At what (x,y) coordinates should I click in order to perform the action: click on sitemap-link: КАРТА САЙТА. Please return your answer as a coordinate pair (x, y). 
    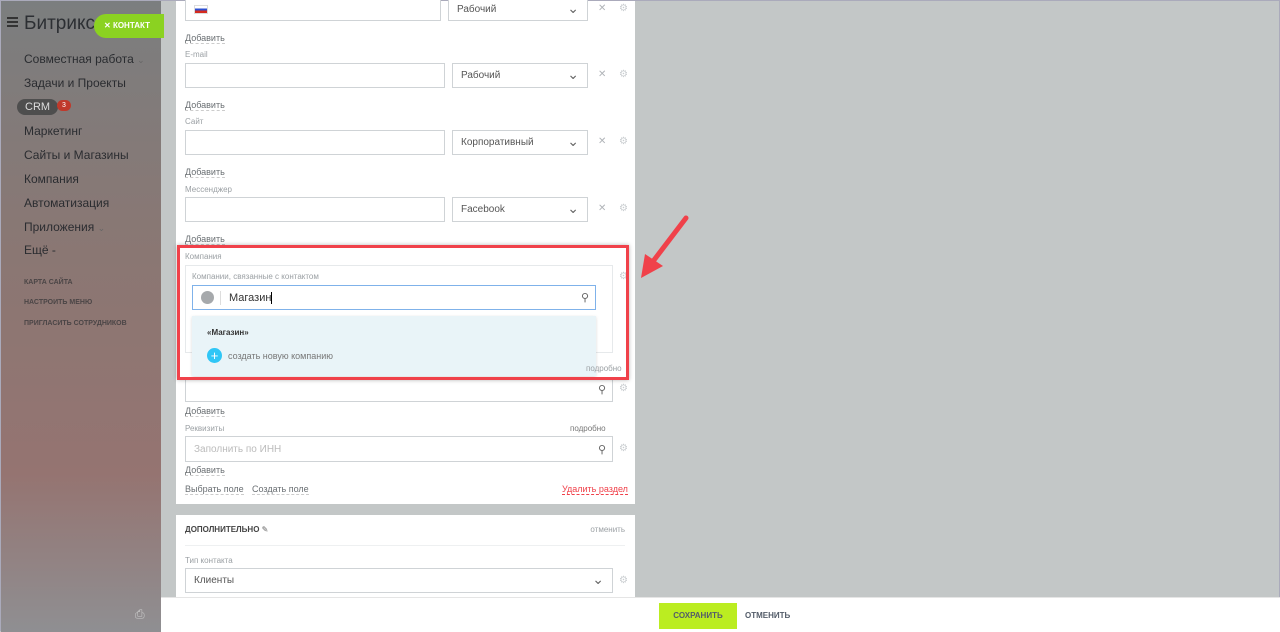
    Looking at the image, I should click on (48, 282).